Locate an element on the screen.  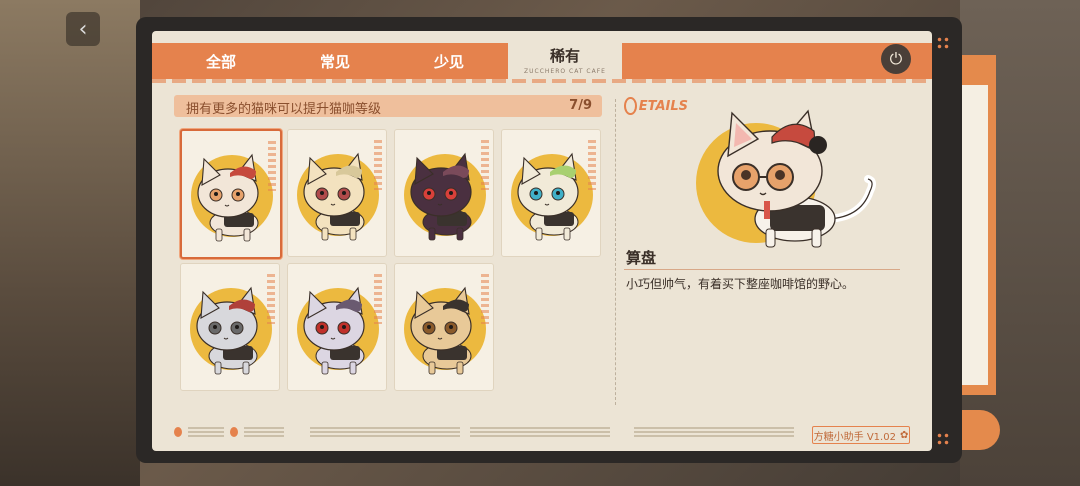
tab-subtitle: ZUCCHERO CAT CAFE is located at coordinates (565, 71).